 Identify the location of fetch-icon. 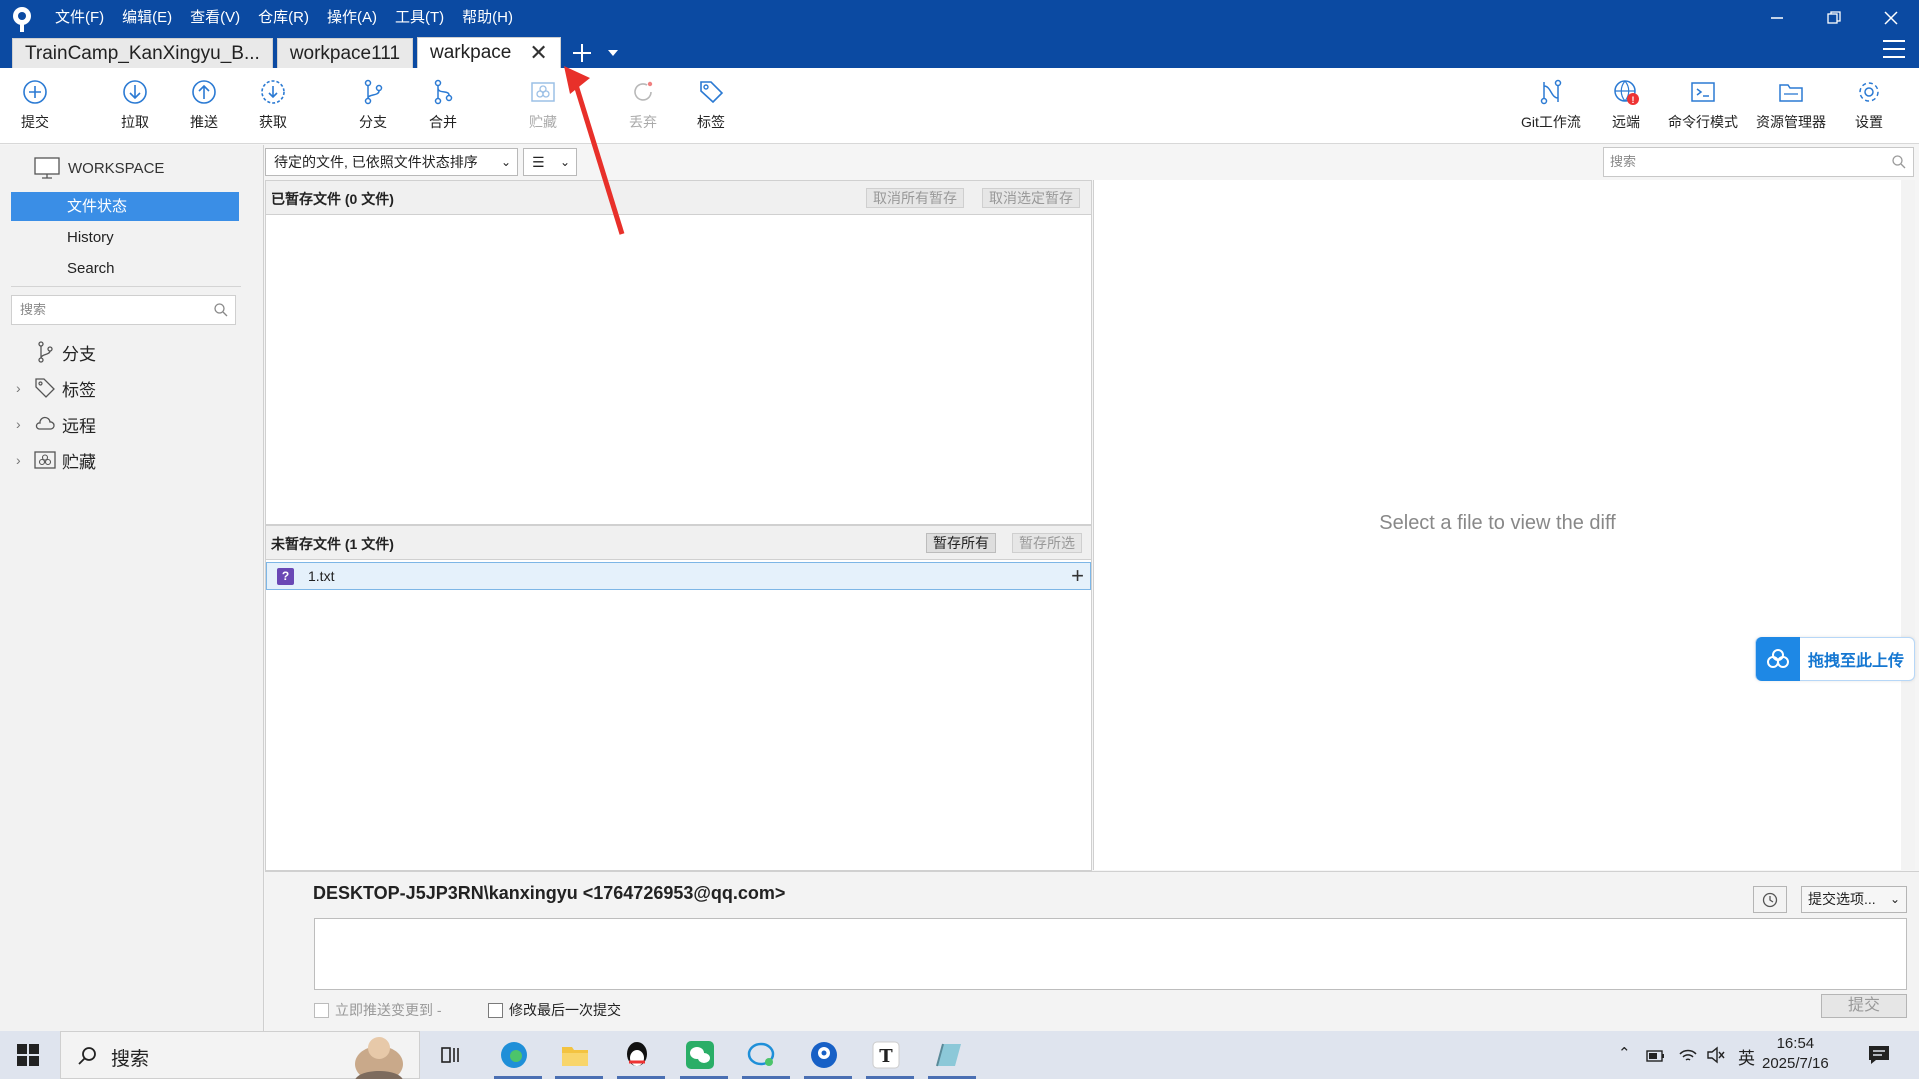
(273, 92).